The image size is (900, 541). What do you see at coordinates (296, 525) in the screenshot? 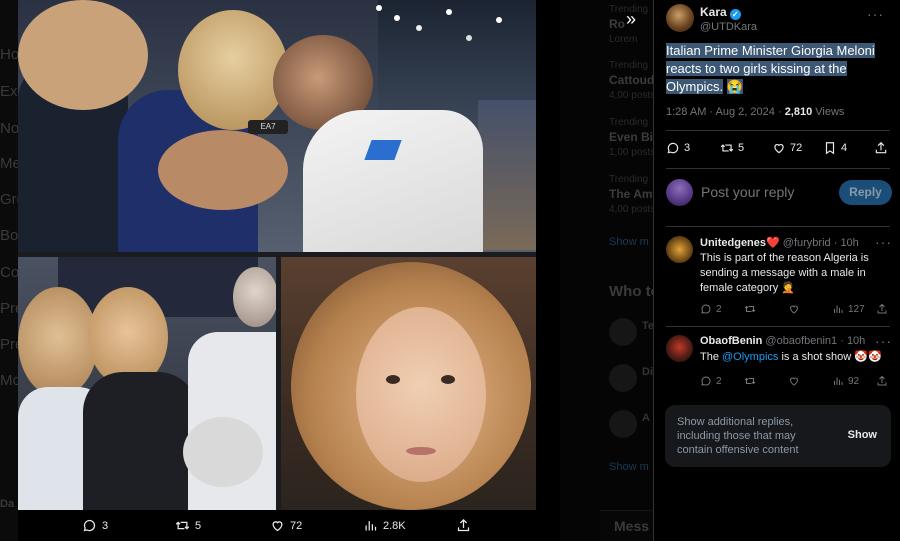
I see `media-like-count: 72` at bounding box center [296, 525].